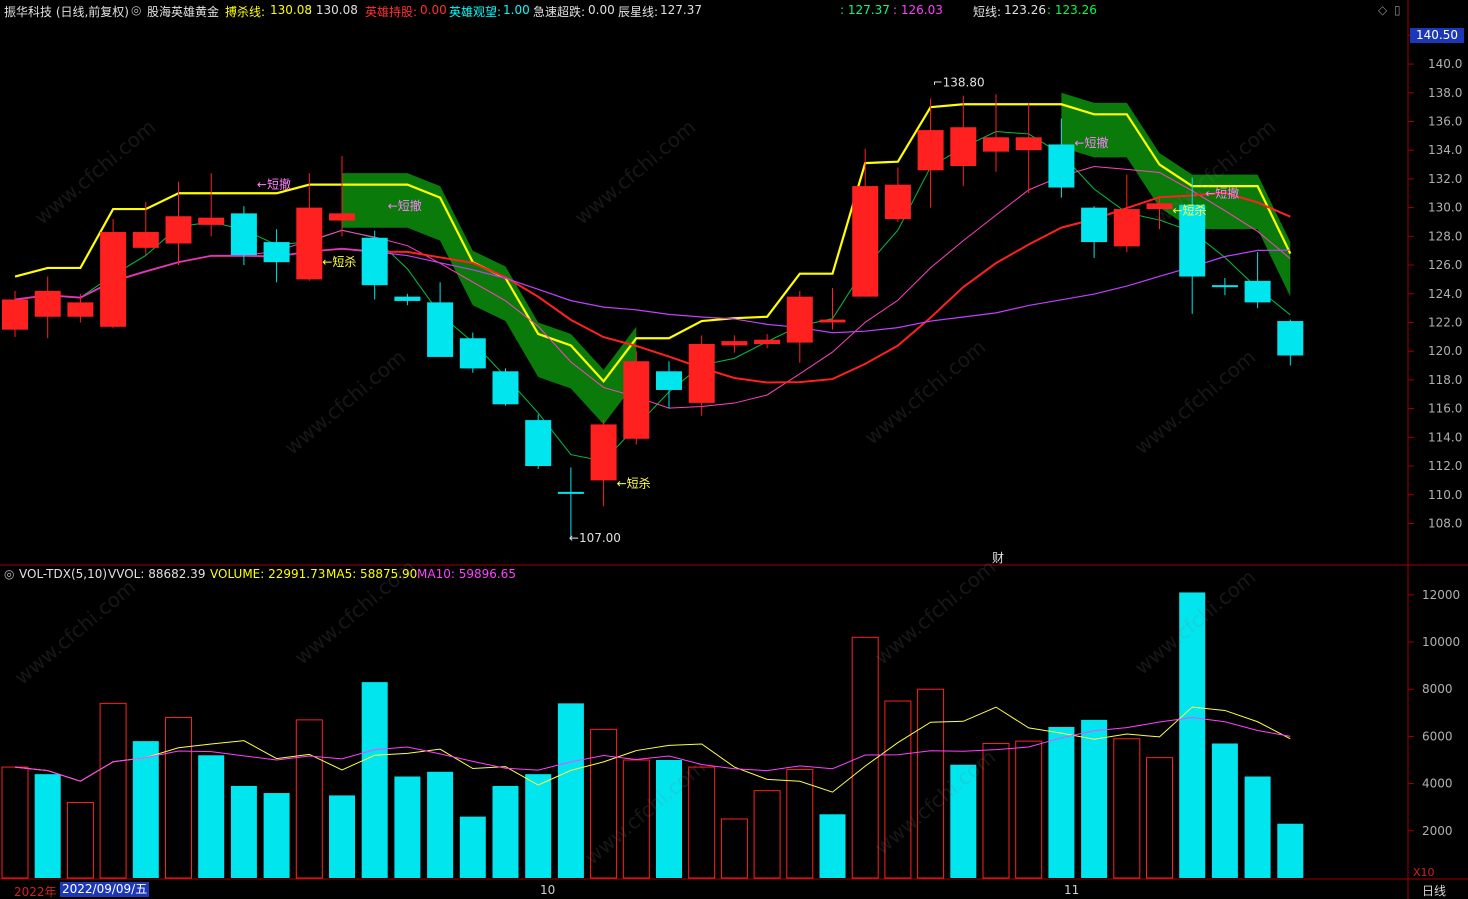  Describe the element at coordinates (1437, 784) in the screenshot. I see `volume-tick-label: 4000` at that location.